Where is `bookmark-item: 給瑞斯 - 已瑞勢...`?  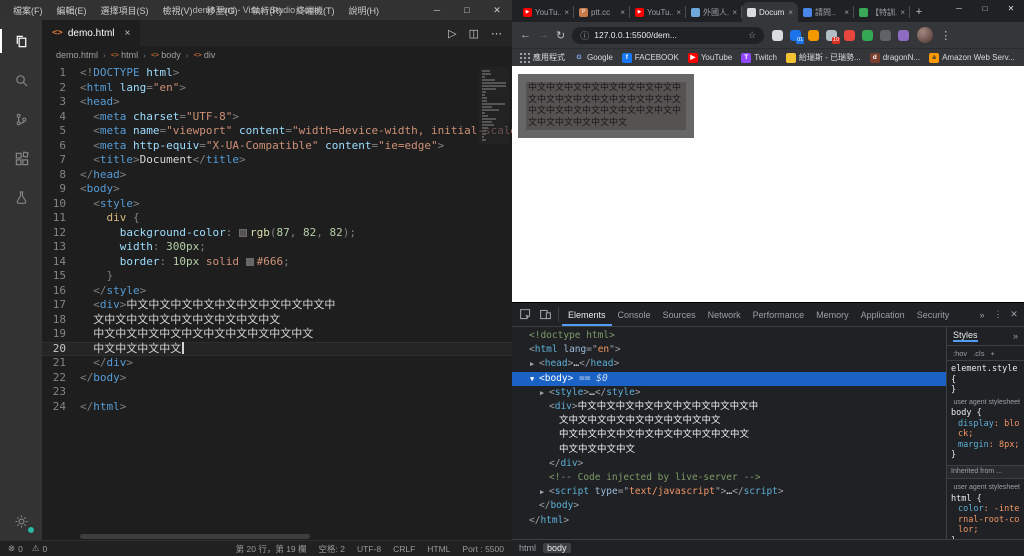 bookmark-item: 給瑞斯 - 已瑞勢... is located at coordinates (823, 57).